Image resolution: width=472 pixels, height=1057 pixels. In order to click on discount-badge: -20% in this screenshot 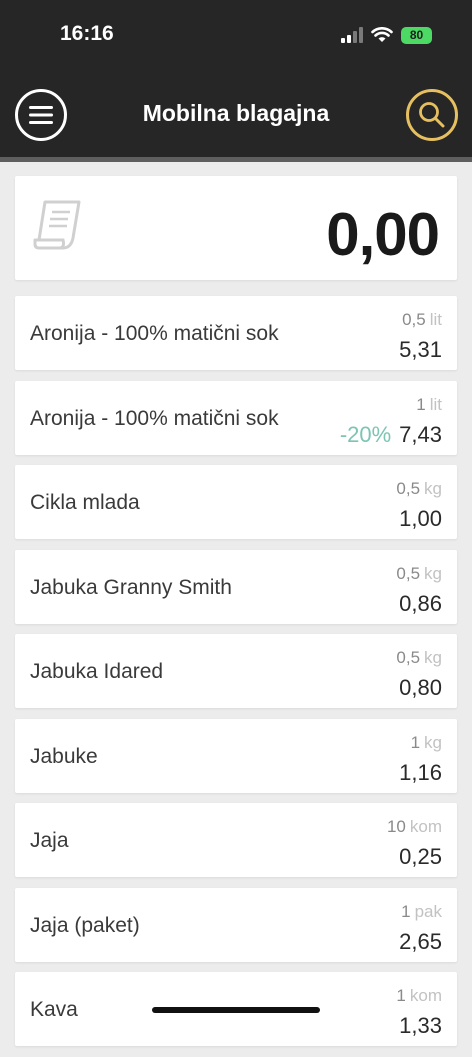, I will do `click(365, 434)`.